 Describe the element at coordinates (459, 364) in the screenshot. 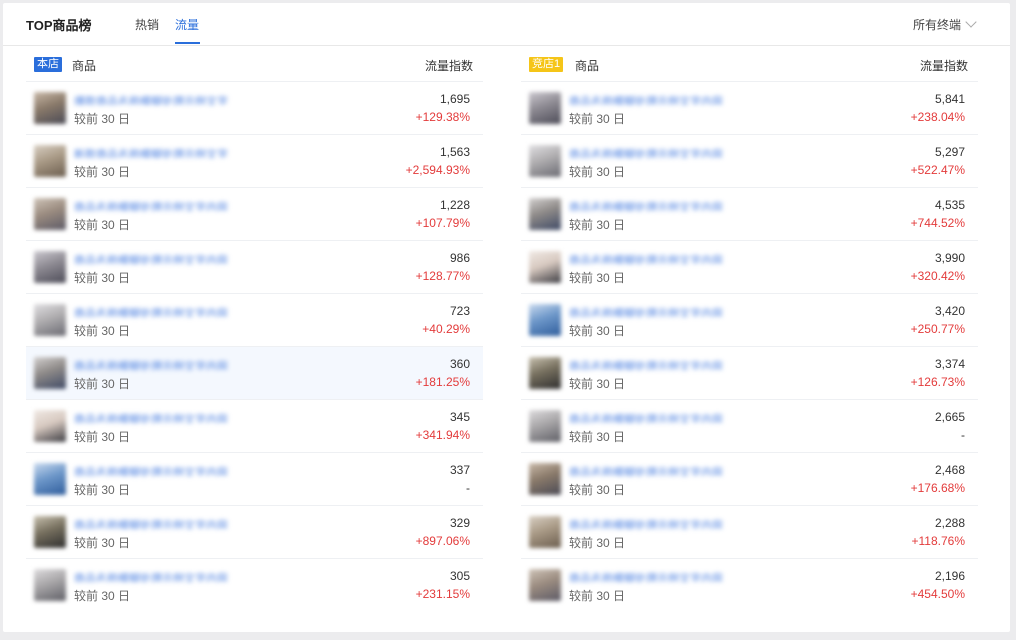

I see `traffic-index-value: 360` at that location.